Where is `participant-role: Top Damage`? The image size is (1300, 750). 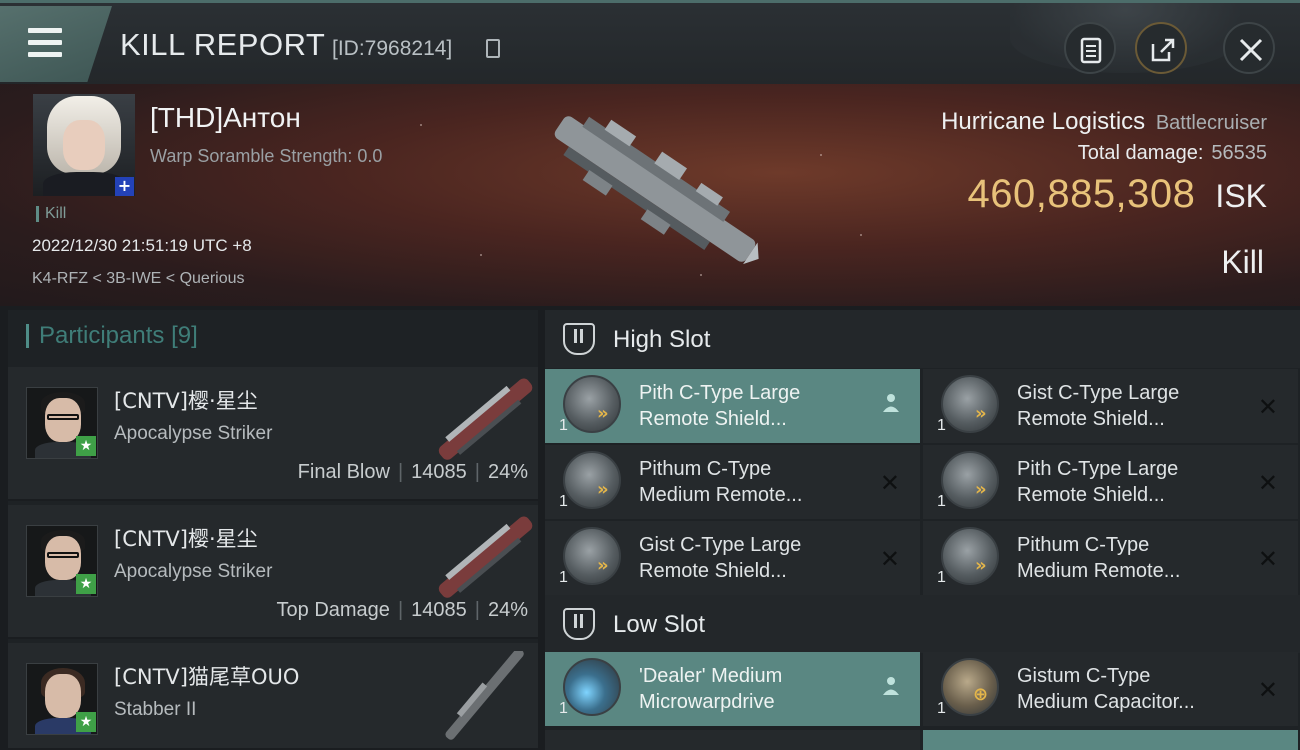 participant-role: Top Damage is located at coordinates (333, 610).